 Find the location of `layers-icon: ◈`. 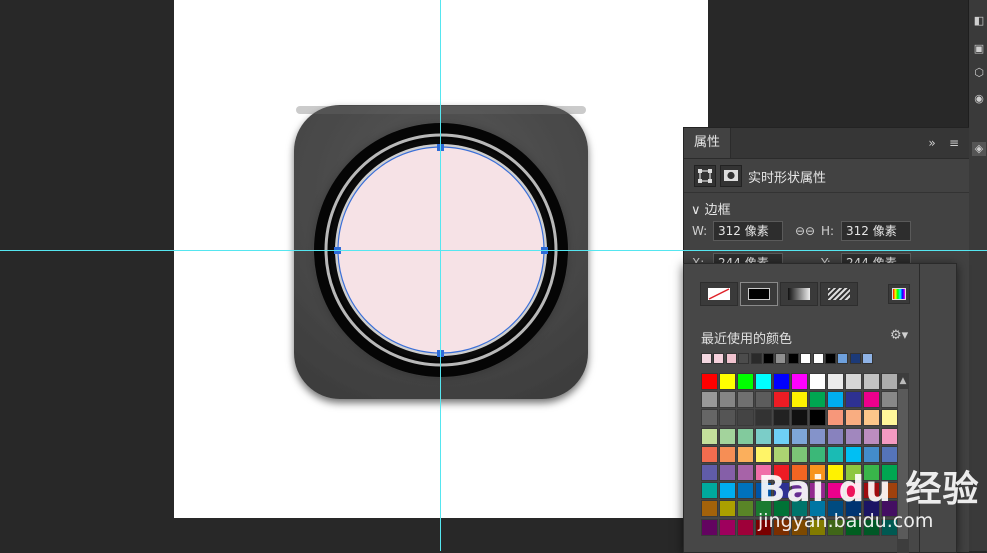

layers-icon: ◈ is located at coordinates (979, 149).